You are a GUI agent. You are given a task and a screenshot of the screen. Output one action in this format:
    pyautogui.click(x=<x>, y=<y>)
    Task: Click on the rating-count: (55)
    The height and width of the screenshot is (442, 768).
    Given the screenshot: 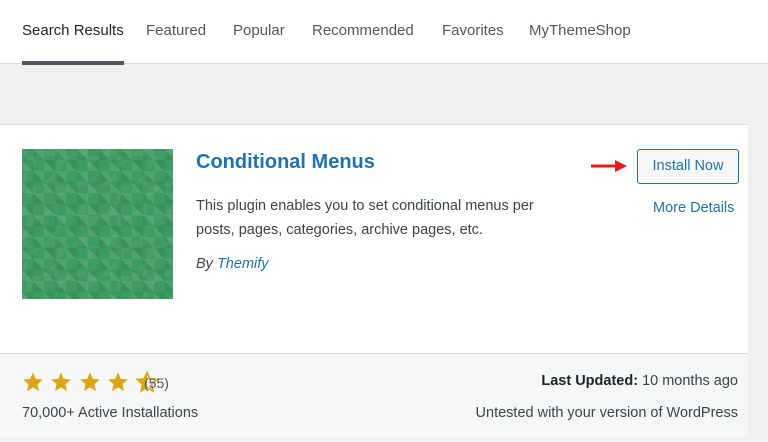 What is the action you would take?
    pyautogui.click(x=156, y=383)
    